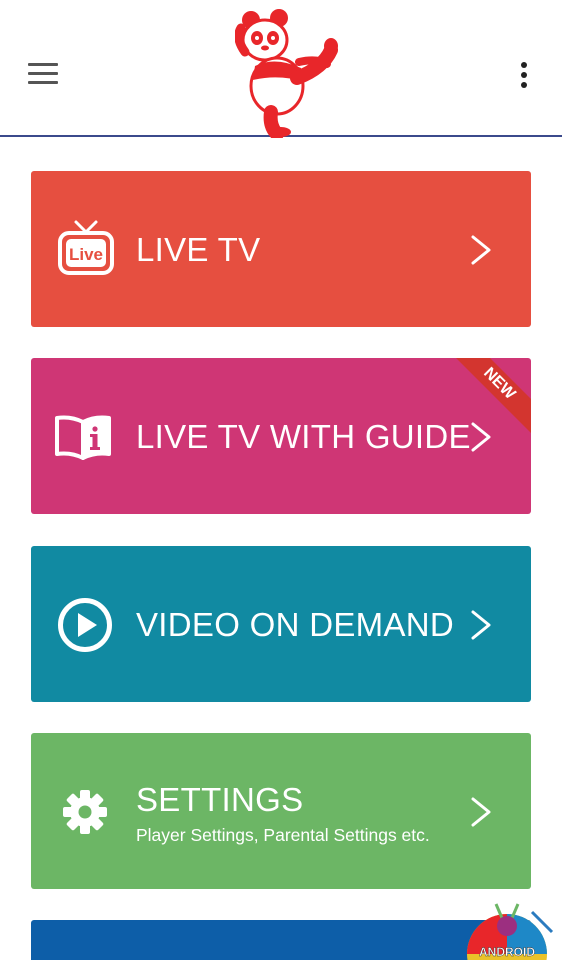 The height and width of the screenshot is (960, 562). I want to click on live-tv-button: Live LIVE TV, so click(281, 249).